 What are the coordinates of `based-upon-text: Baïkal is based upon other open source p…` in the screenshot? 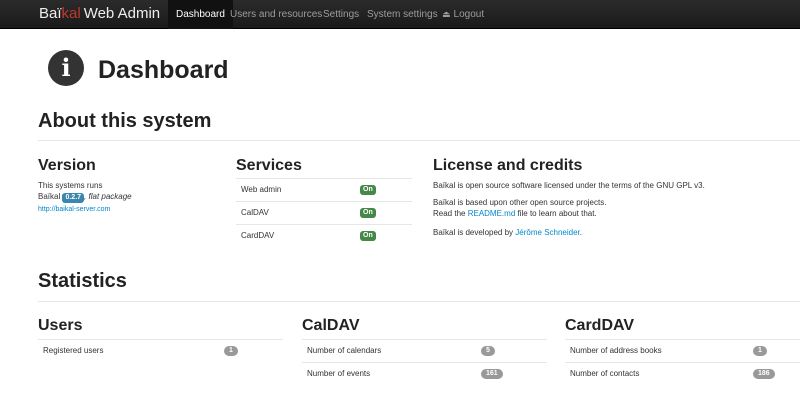 It's located at (520, 202).